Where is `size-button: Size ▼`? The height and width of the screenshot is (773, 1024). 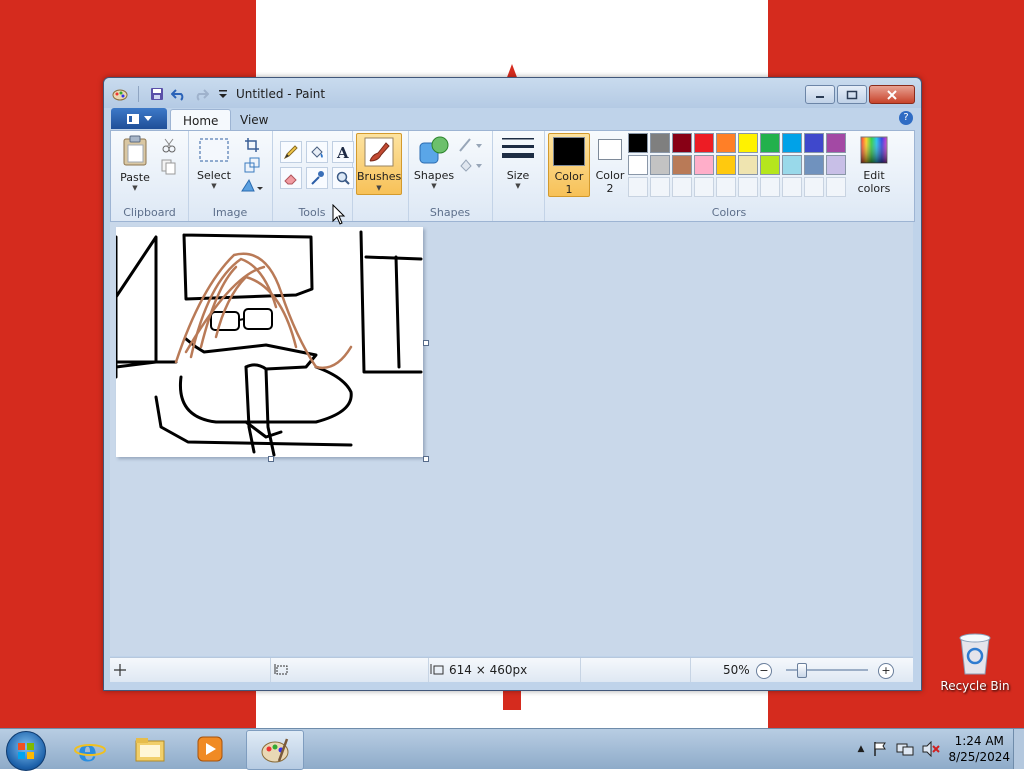 size-button: Size ▼ is located at coordinates (518, 162).